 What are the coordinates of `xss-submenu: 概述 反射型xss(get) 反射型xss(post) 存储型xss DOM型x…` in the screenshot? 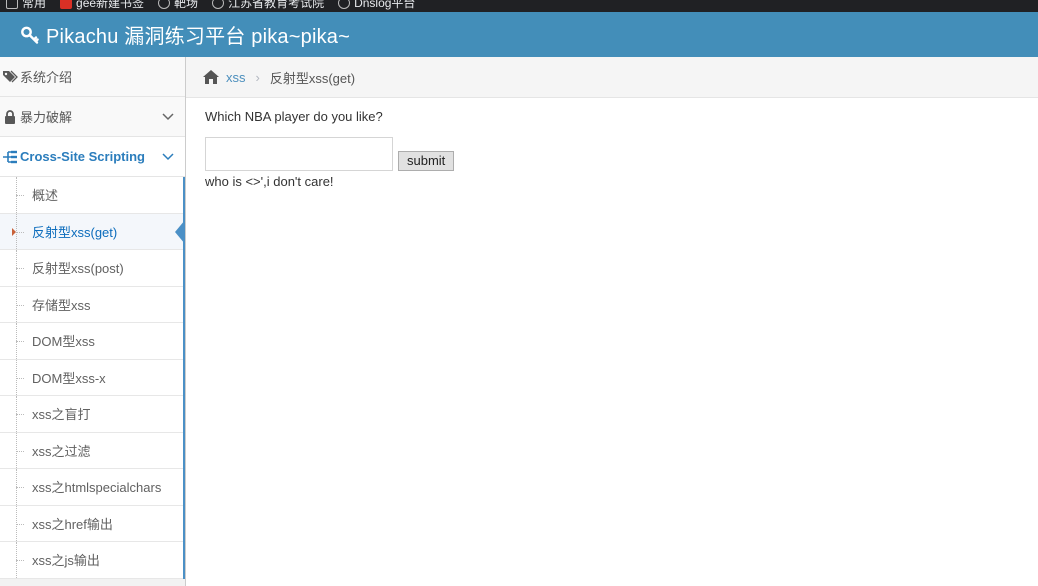 It's located at (92, 378).